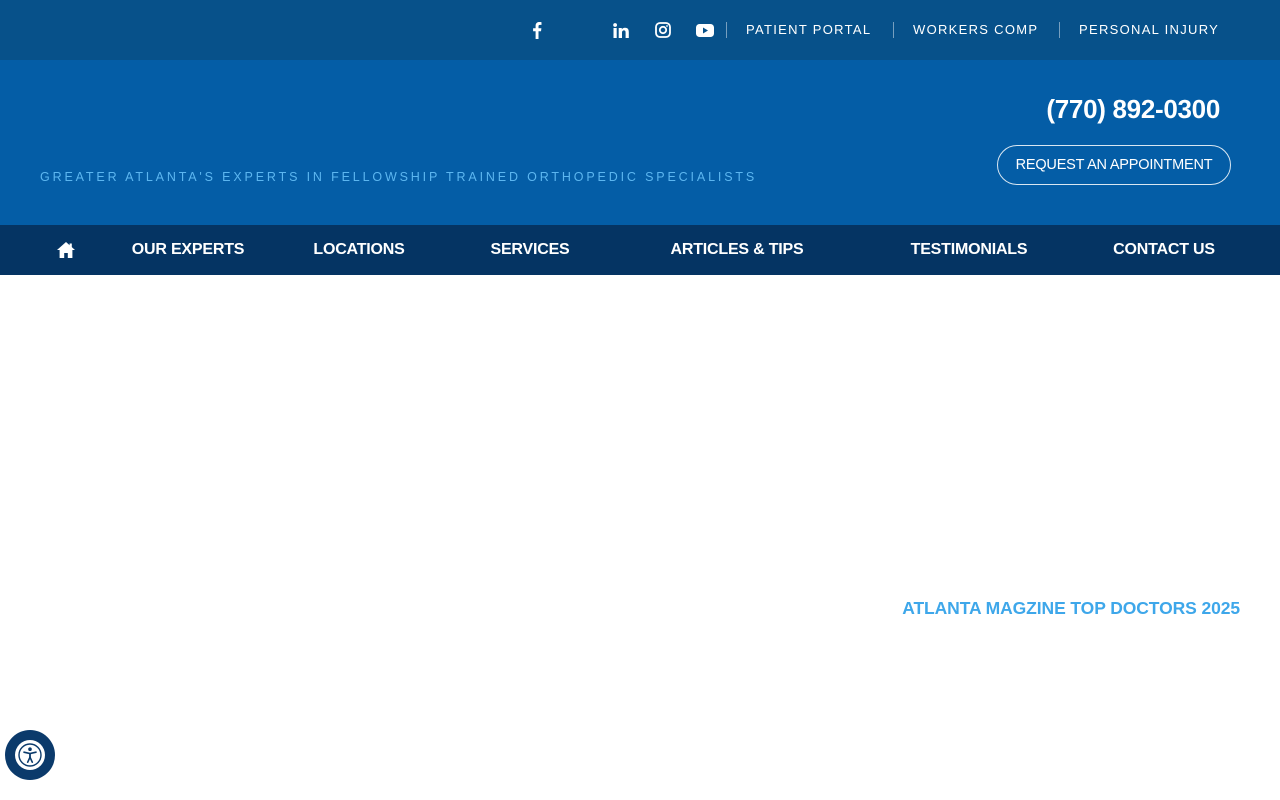 The height and width of the screenshot is (800, 1280). Describe the element at coordinates (736, 250) in the screenshot. I see `nav-item-articles-tips: ARTICLES & TIPS` at that location.